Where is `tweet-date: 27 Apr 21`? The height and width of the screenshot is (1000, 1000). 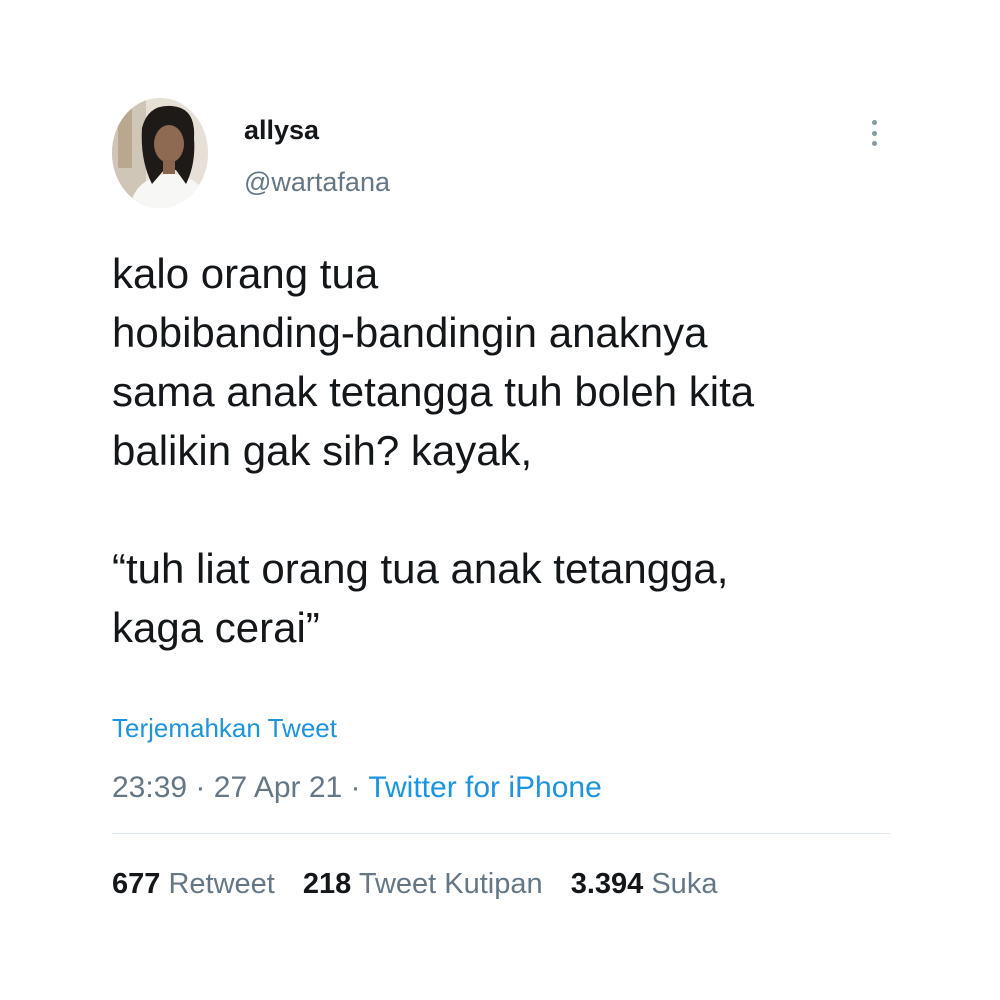
tweet-date: 27 Apr 21 is located at coordinates (278, 787).